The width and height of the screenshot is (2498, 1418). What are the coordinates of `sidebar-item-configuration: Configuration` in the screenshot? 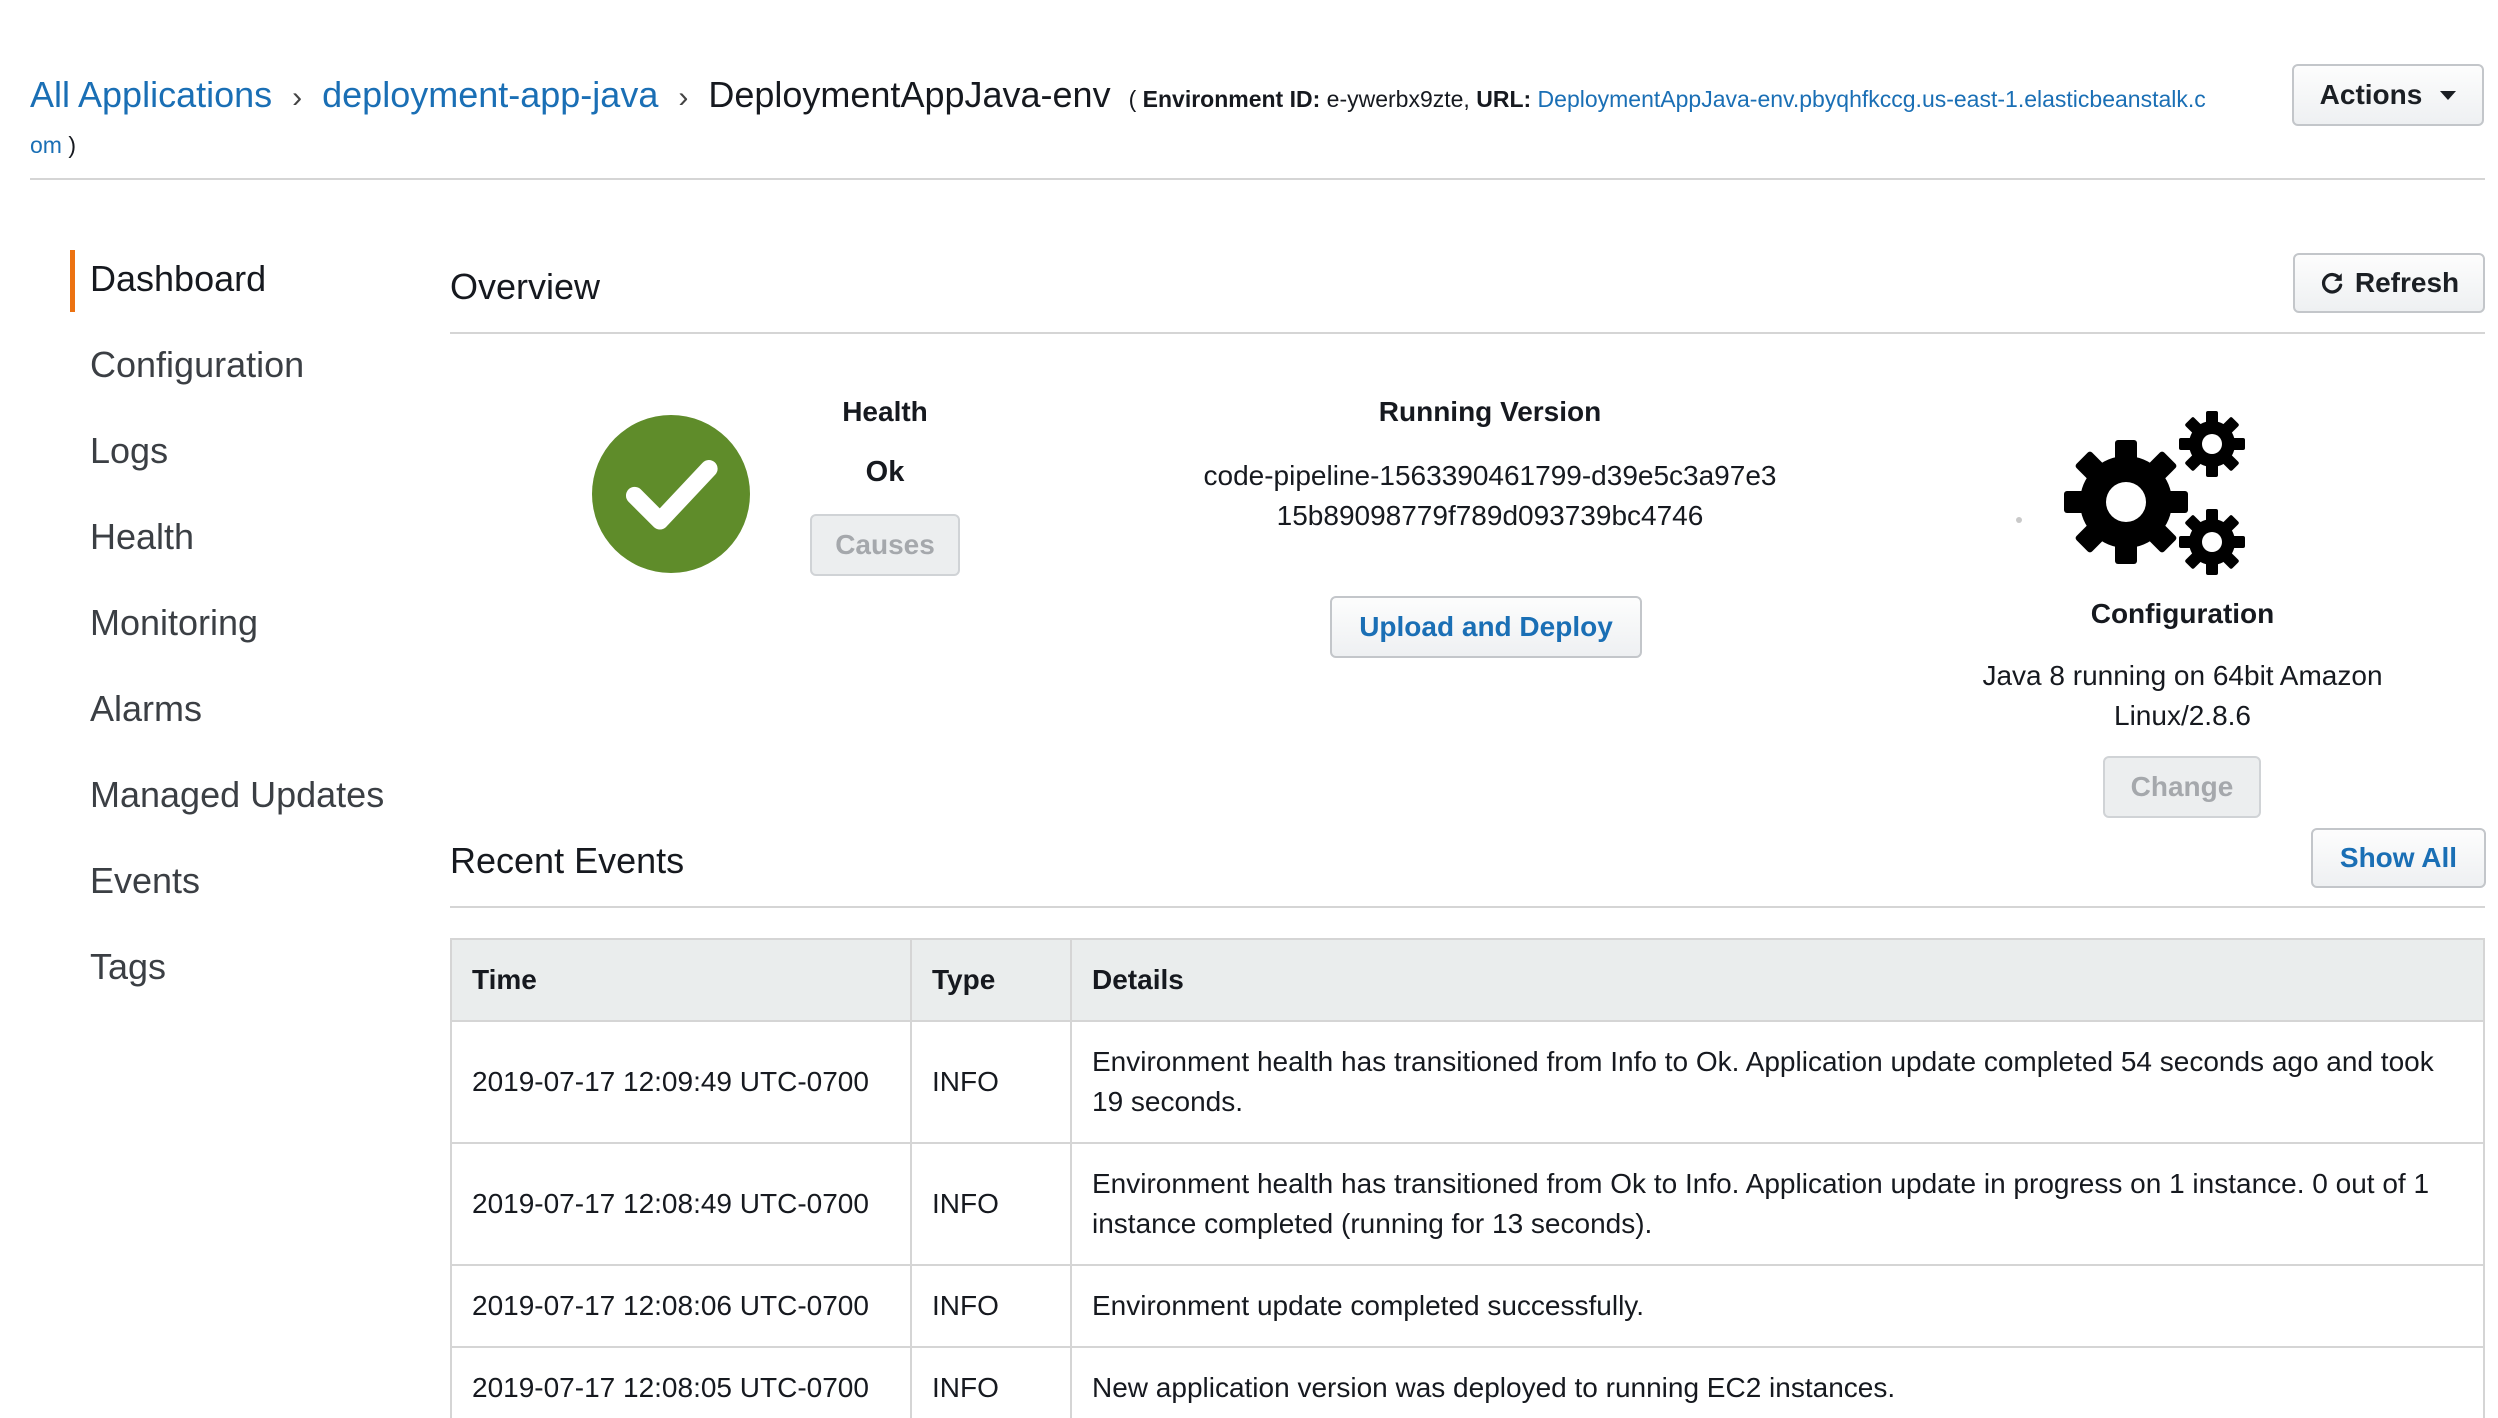 It's located at (240, 377).